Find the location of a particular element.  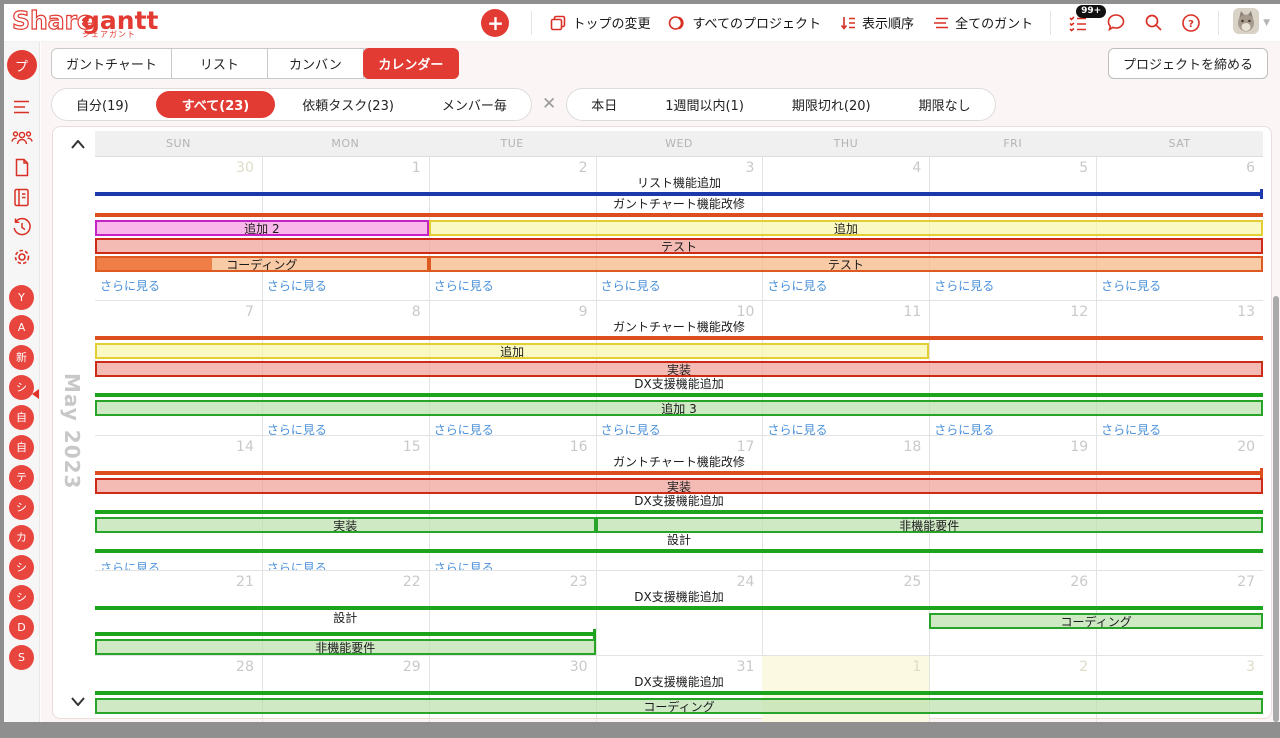

sidebar-collapse-marker is located at coordinates (35, 394).